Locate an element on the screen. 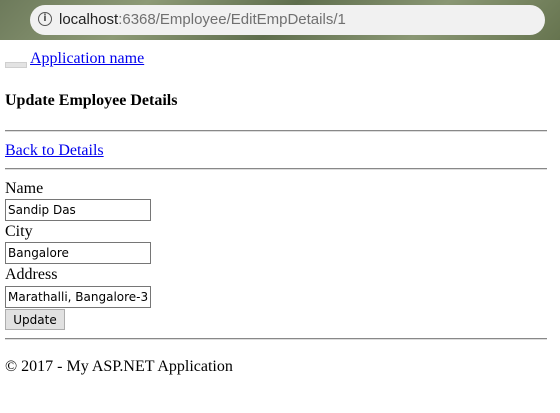 The height and width of the screenshot is (413, 560). address-field is located at coordinates (78, 297).